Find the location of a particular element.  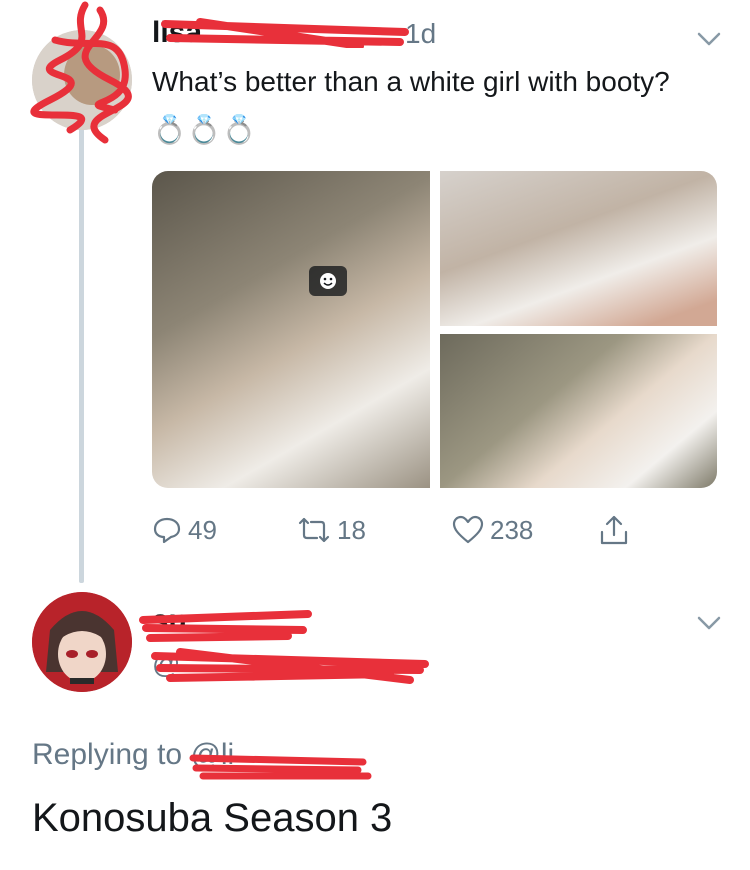

like-icon is located at coordinates (468, 529).